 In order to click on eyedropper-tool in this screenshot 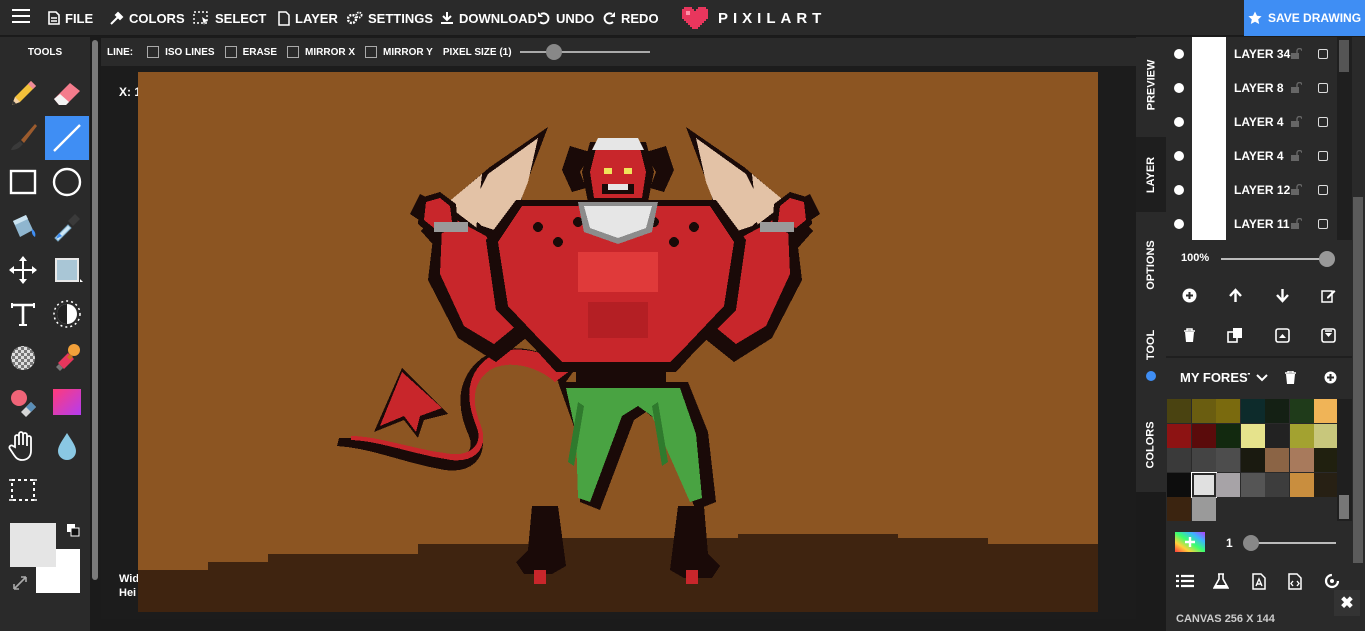, I will do `click(67, 226)`.